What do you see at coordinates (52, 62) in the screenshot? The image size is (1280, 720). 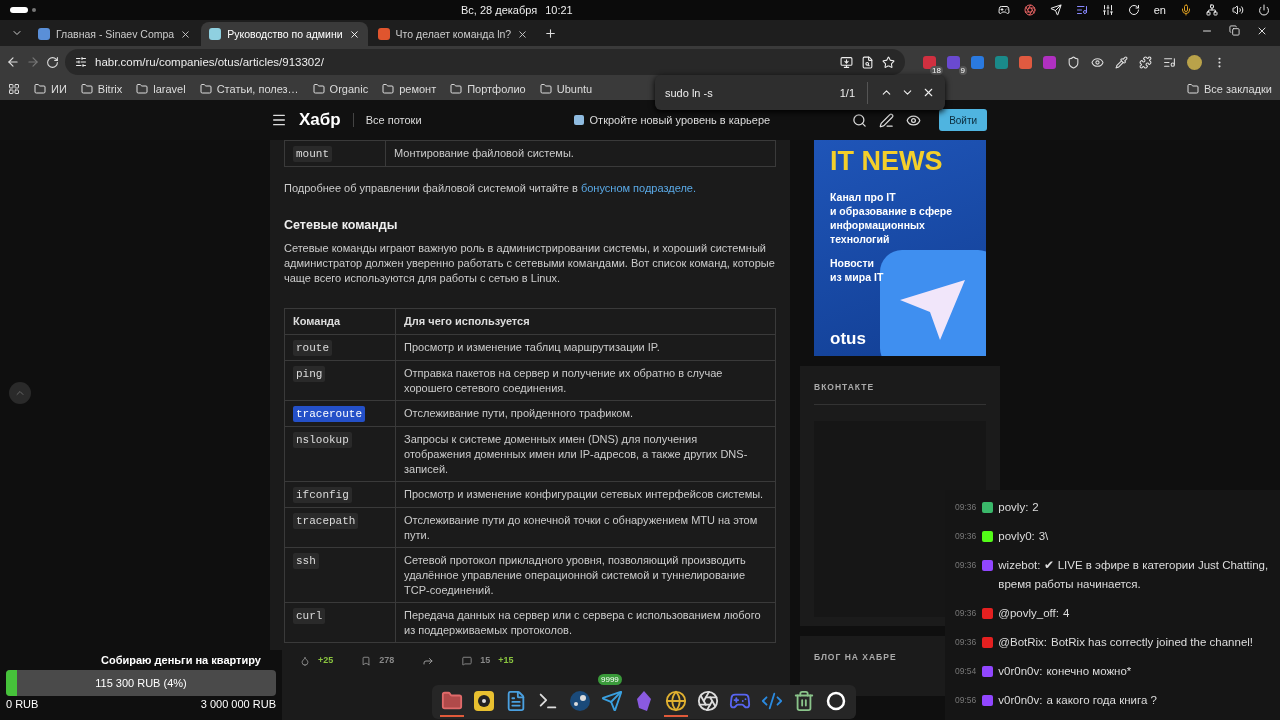 I see `reload-icon` at bounding box center [52, 62].